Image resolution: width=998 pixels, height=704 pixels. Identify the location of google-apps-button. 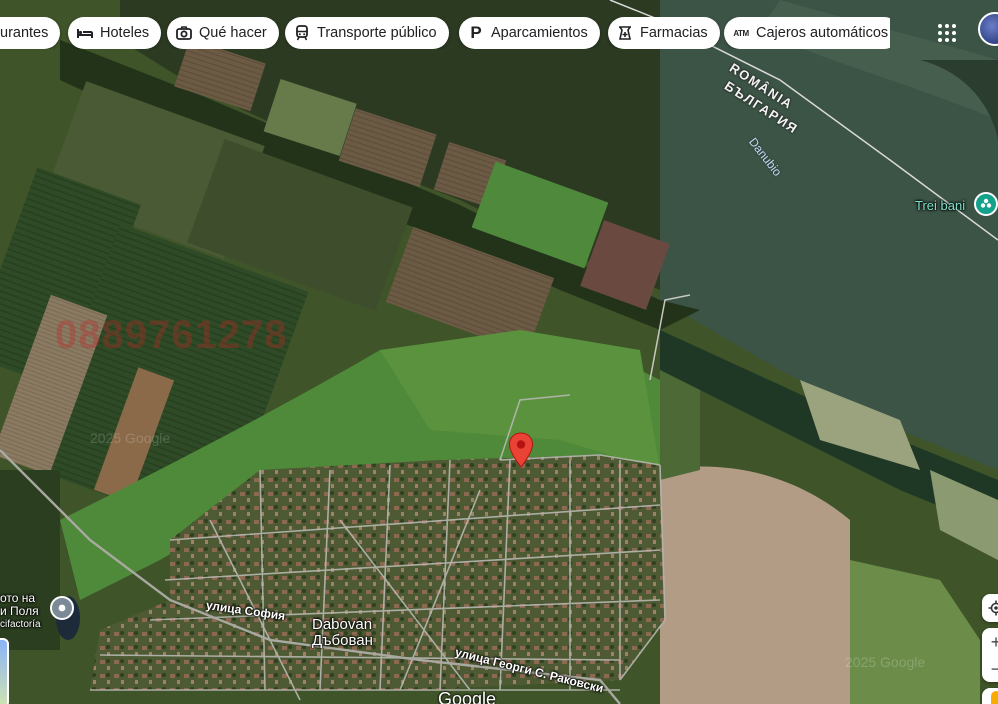
(947, 33).